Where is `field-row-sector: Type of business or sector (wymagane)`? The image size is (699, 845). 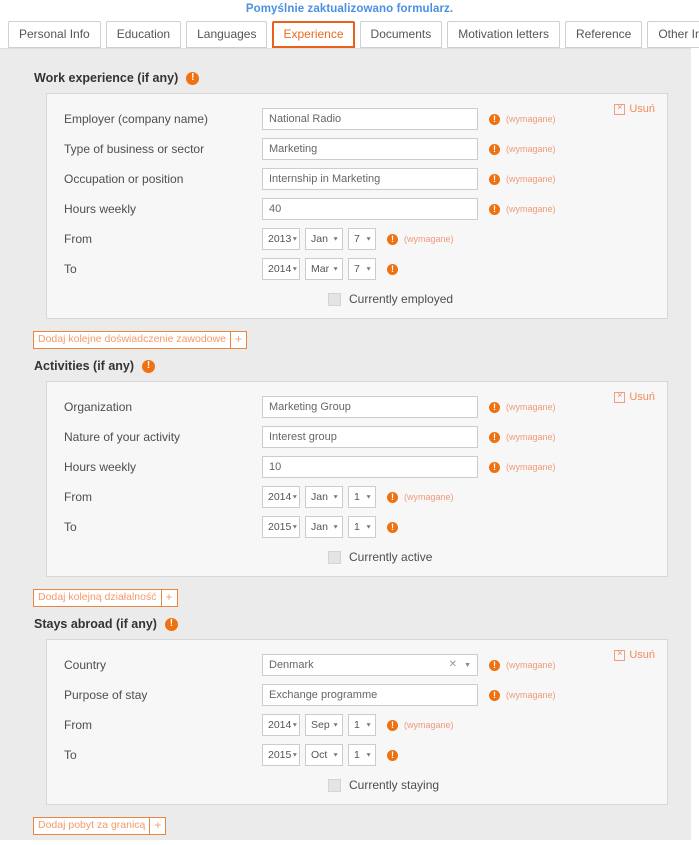 field-row-sector: Type of business or sector (wymagane) is located at coordinates (357, 149).